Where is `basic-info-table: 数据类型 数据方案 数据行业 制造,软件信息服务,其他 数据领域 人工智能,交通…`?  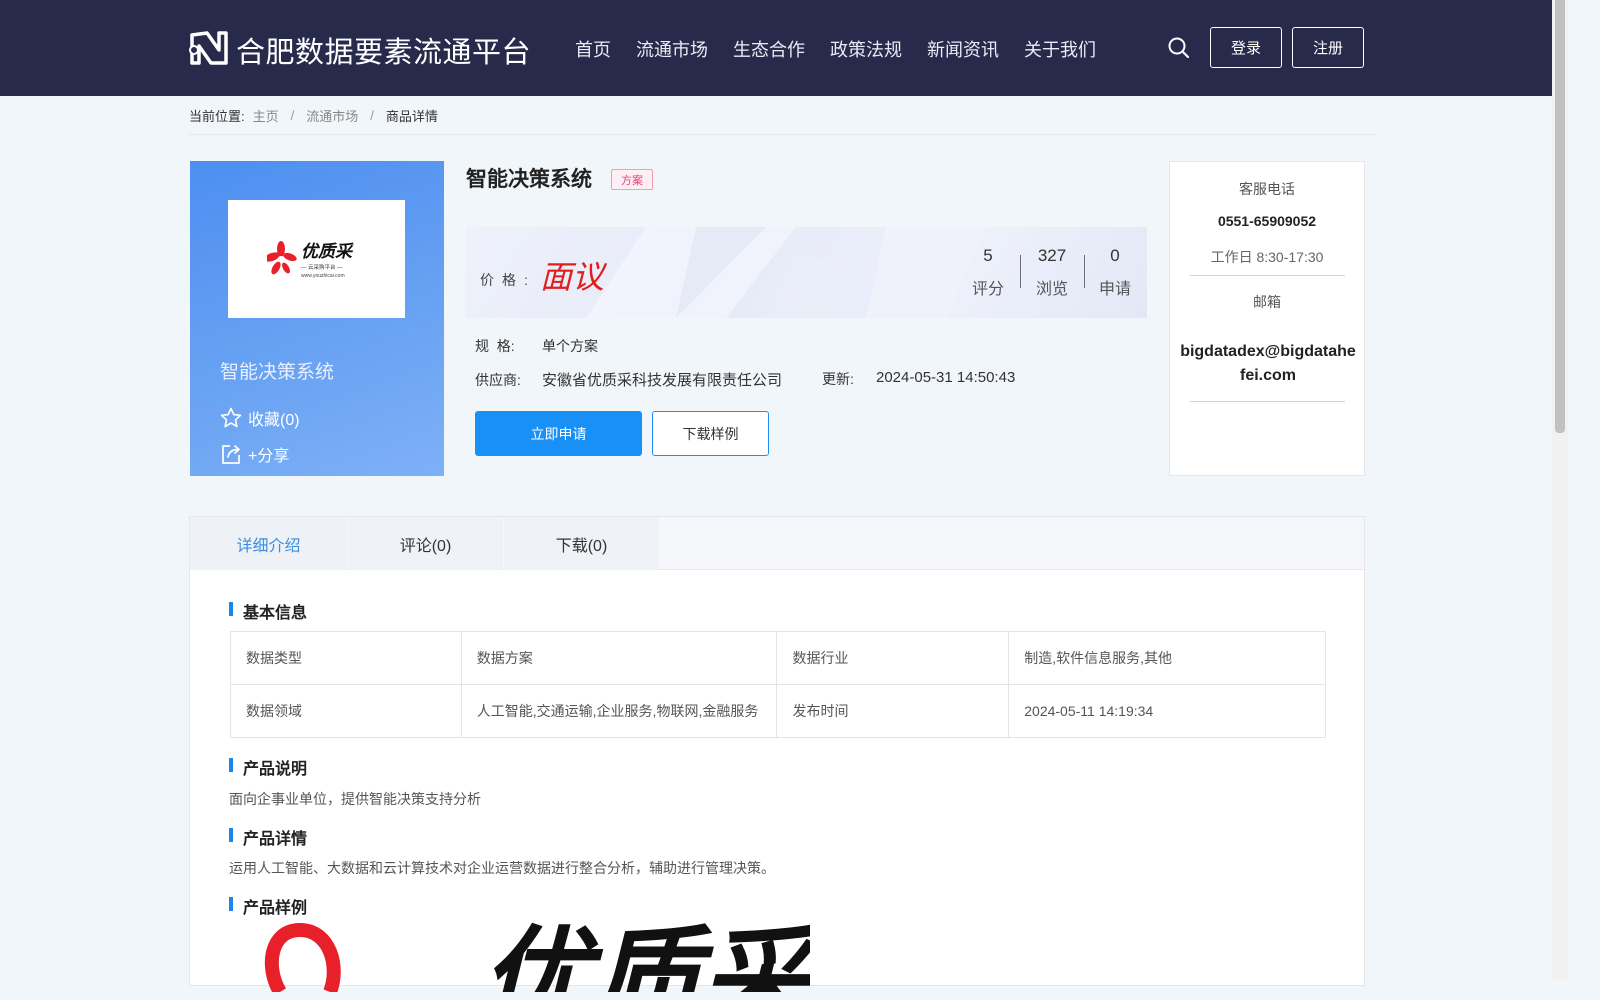
basic-info-table: 数据类型 数据方案 数据行业 制造,软件信息服务,其他 数据领域 人工智能,交通… is located at coordinates (778, 684).